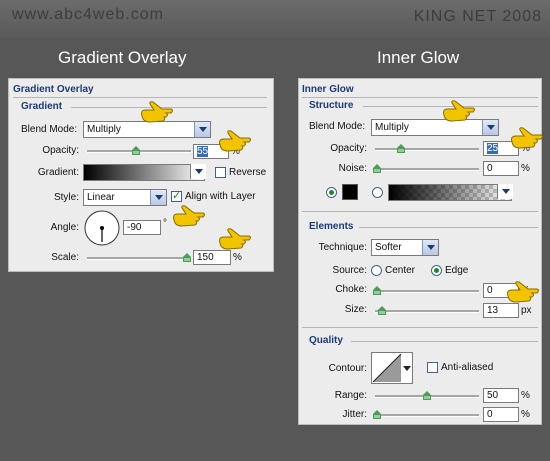 This screenshot has height=461, width=550. Describe the element at coordinates (525, 168) in the screenshot. I see `noise-unit: %` at that location.